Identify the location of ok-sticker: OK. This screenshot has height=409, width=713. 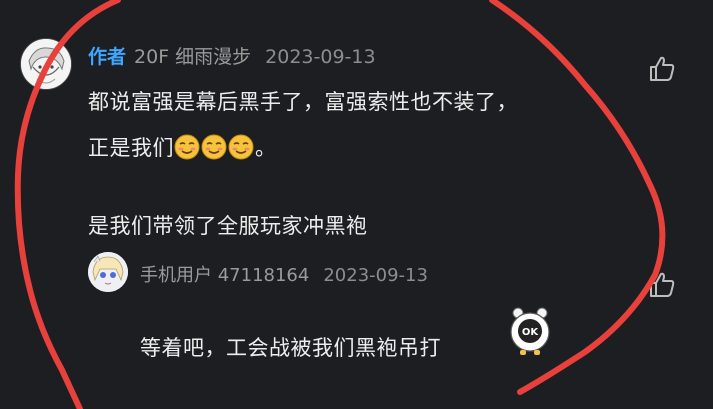
(530, 332).